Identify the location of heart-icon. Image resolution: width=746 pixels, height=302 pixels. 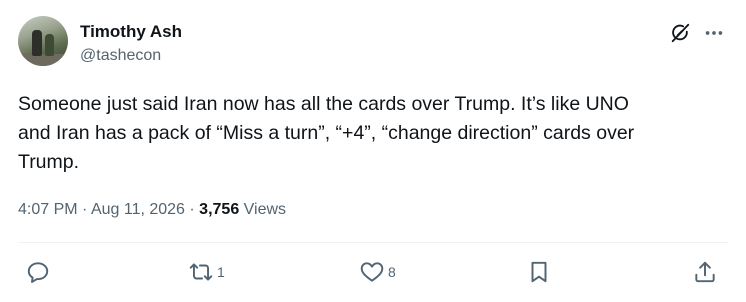
(372, 272).